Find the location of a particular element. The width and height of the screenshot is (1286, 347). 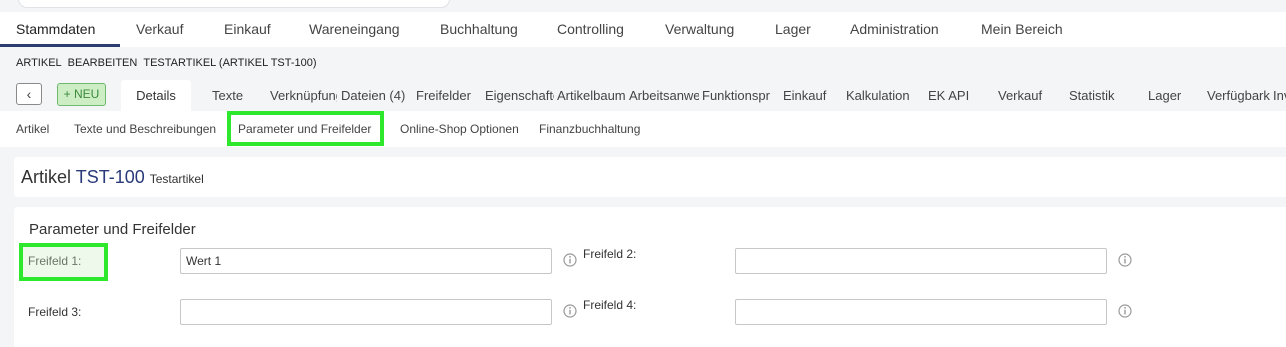

tab-dateien: Dateien (4) is located at coordinates (376, 95).